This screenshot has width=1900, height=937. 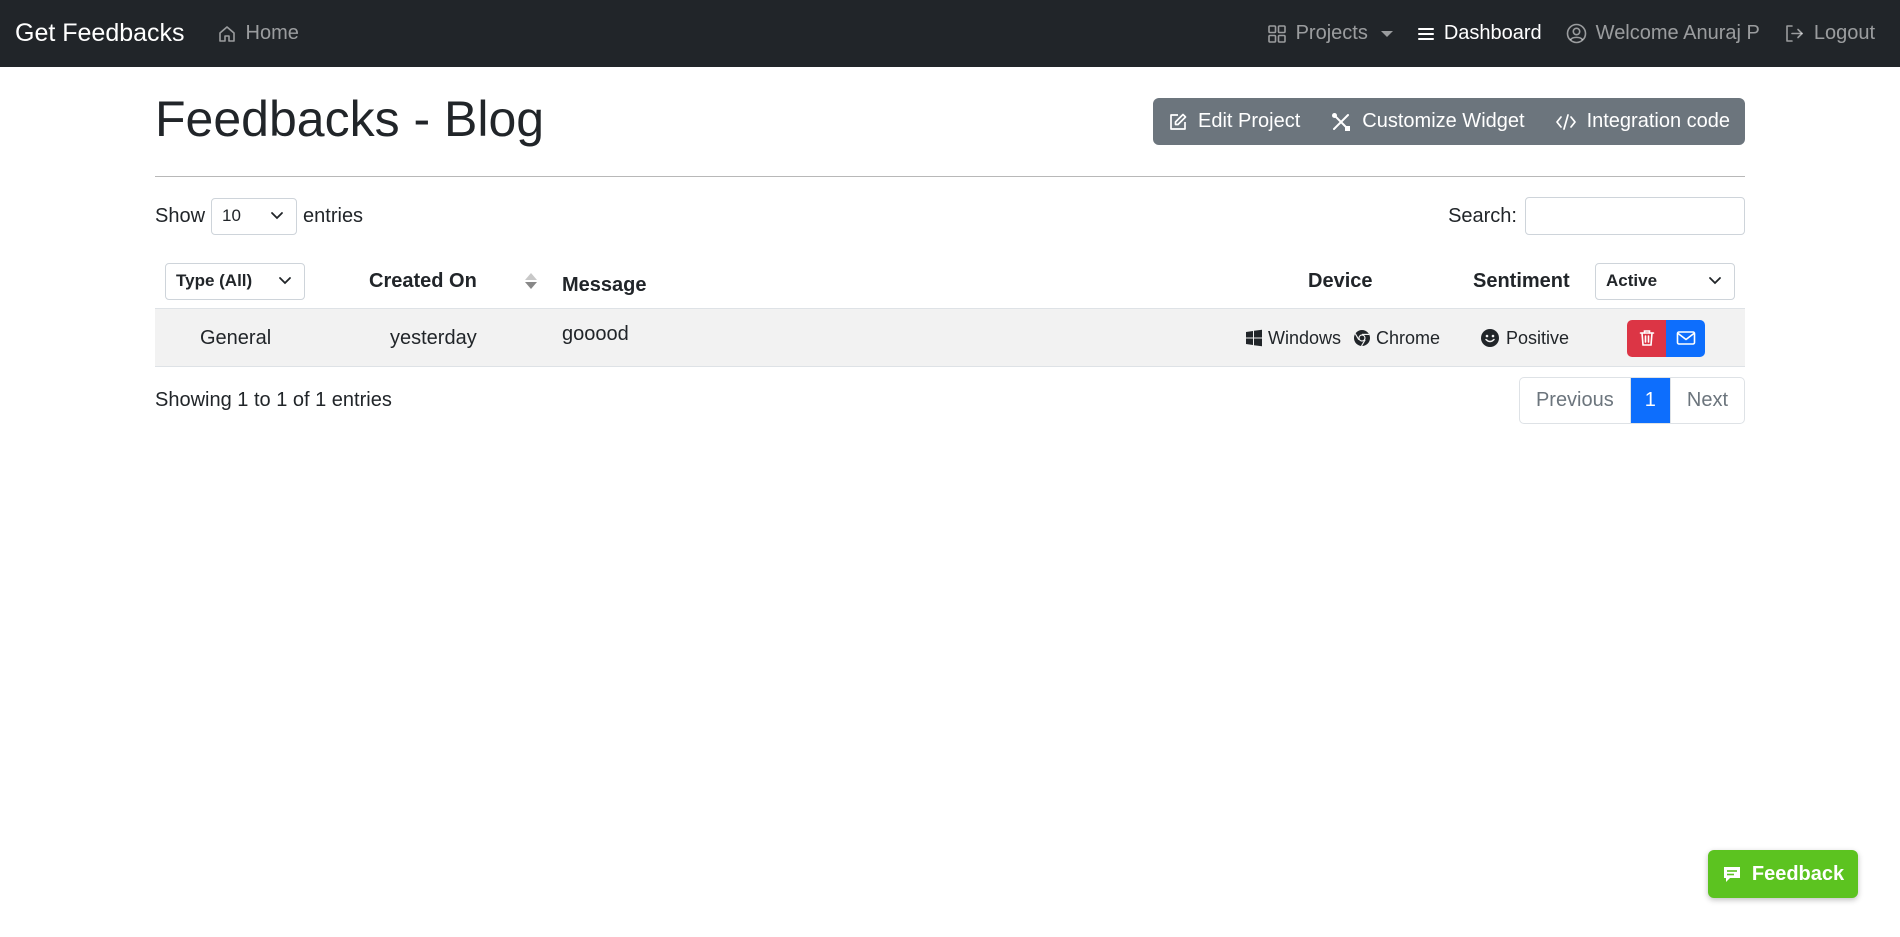 I want to click on customize-widget-button: Customize Widget, so click(x=1427, y=121).